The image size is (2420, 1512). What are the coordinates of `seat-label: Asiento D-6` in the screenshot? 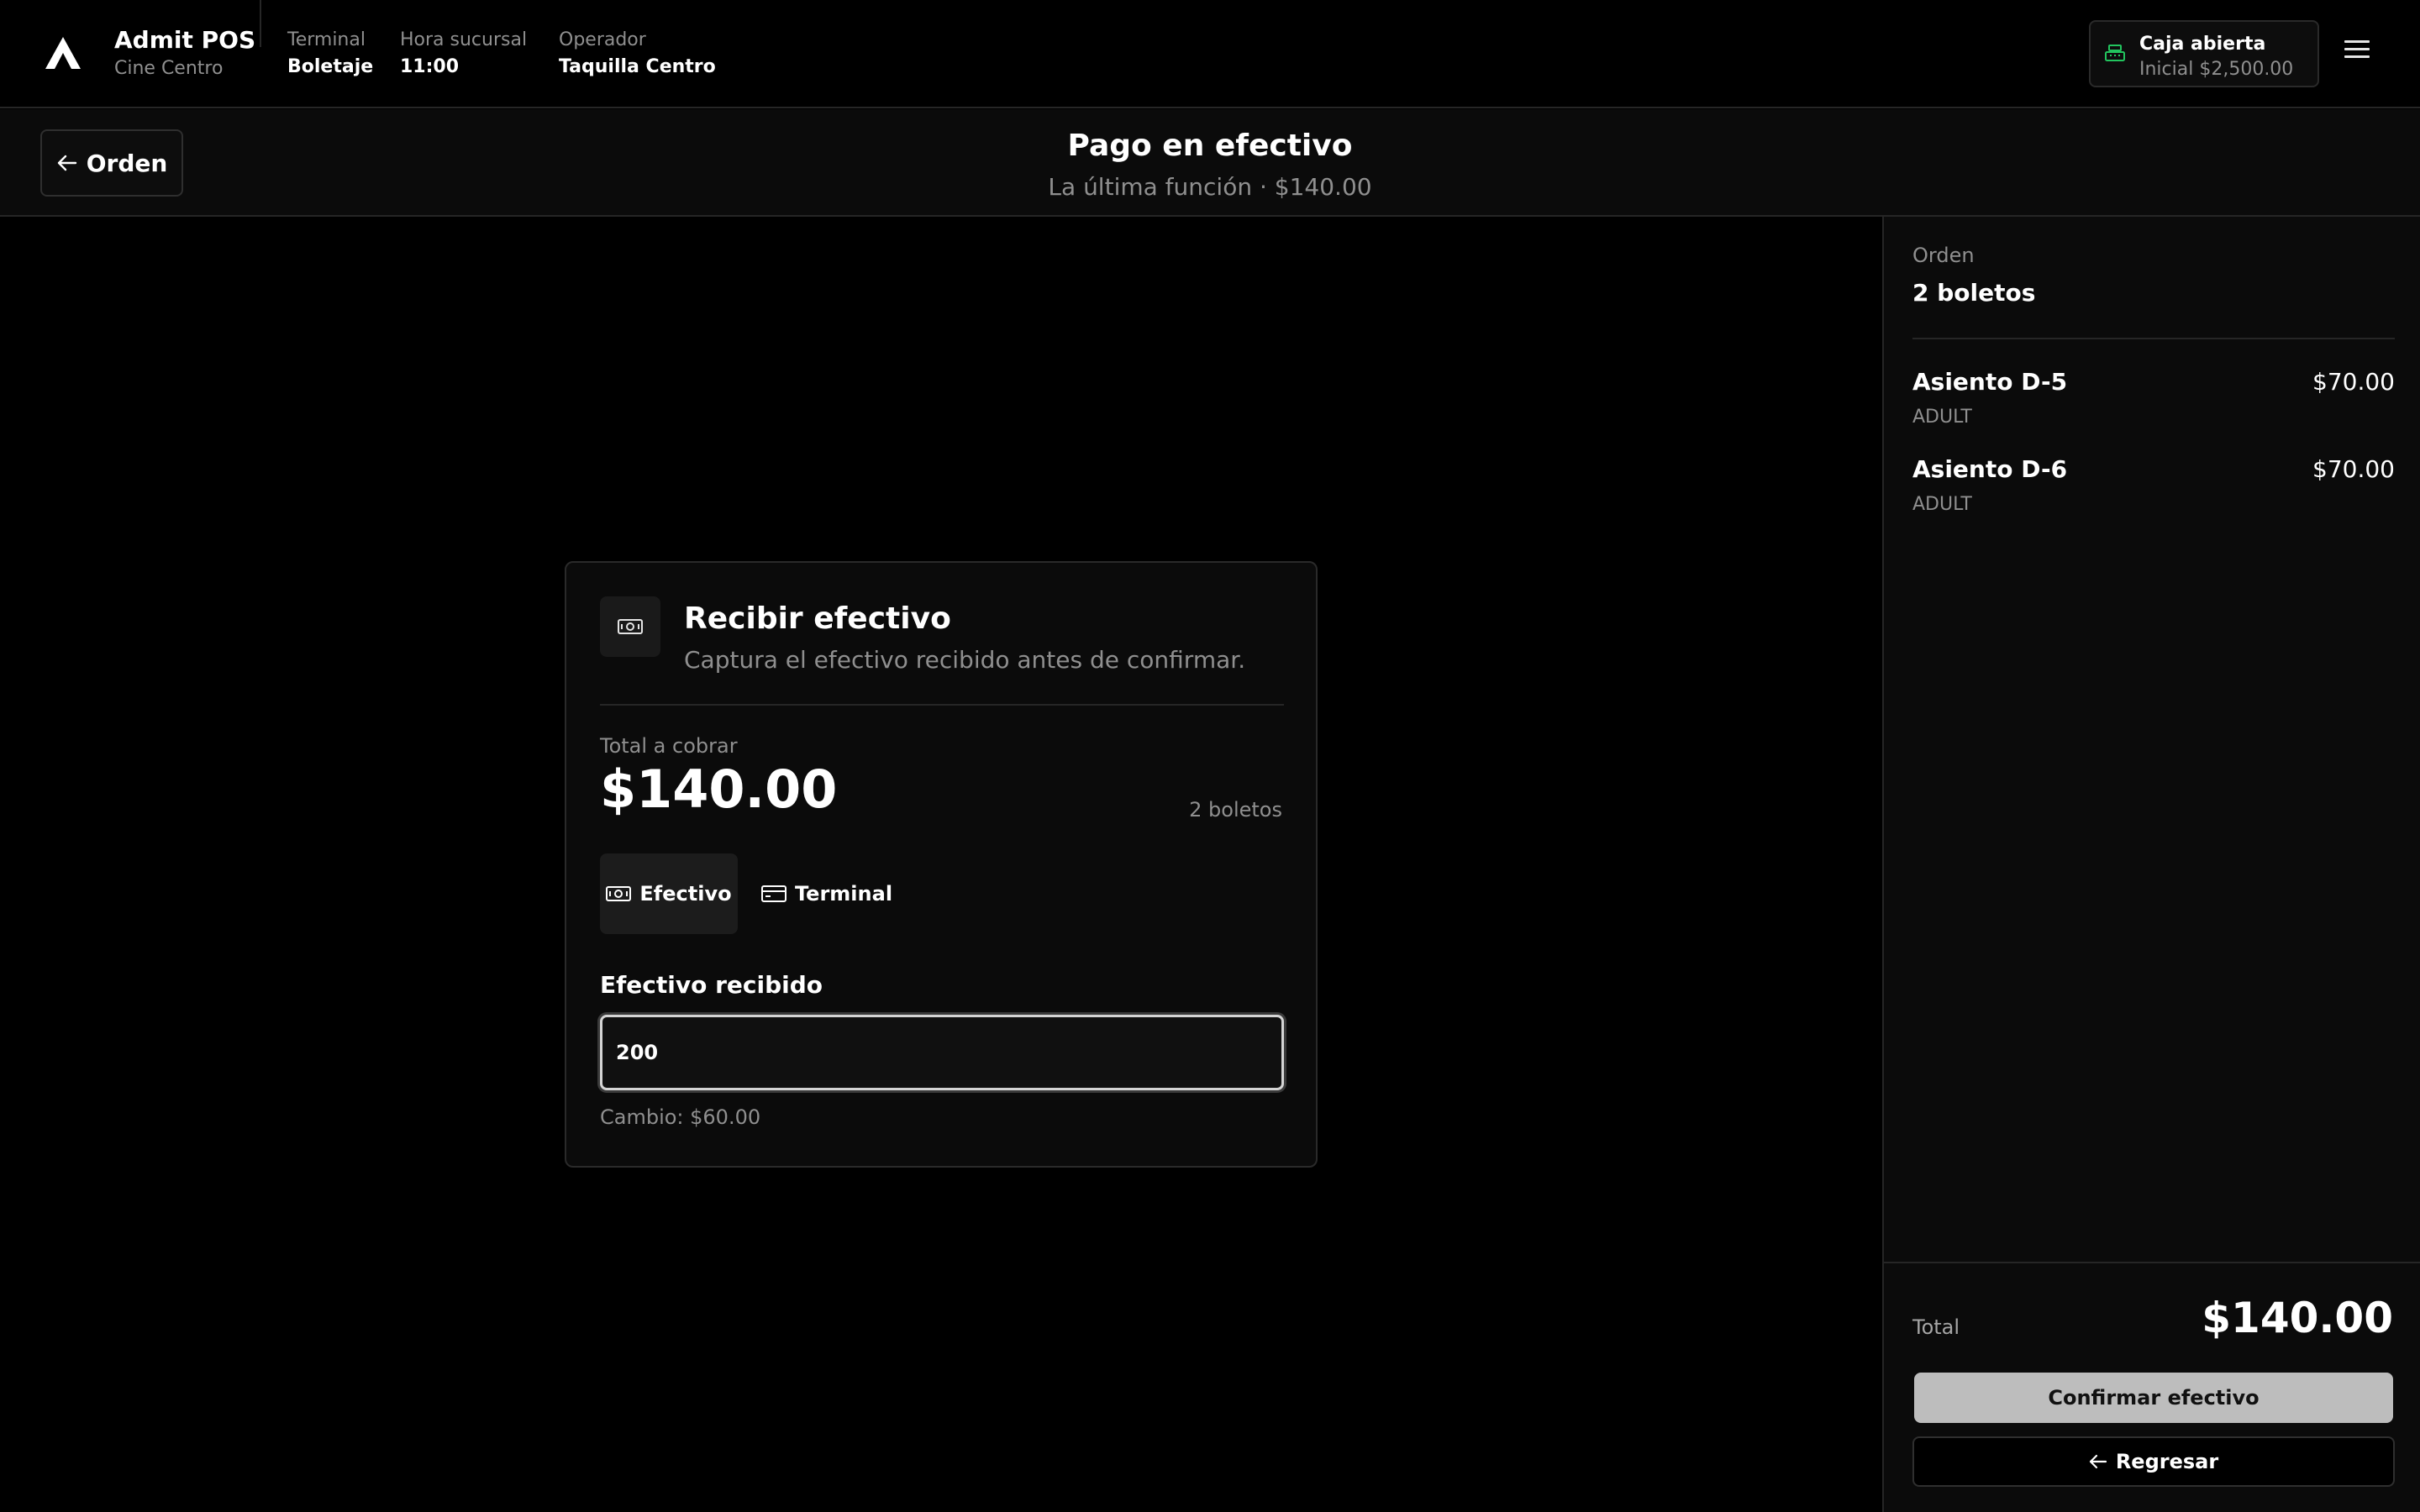 It's located at (1990, 469).